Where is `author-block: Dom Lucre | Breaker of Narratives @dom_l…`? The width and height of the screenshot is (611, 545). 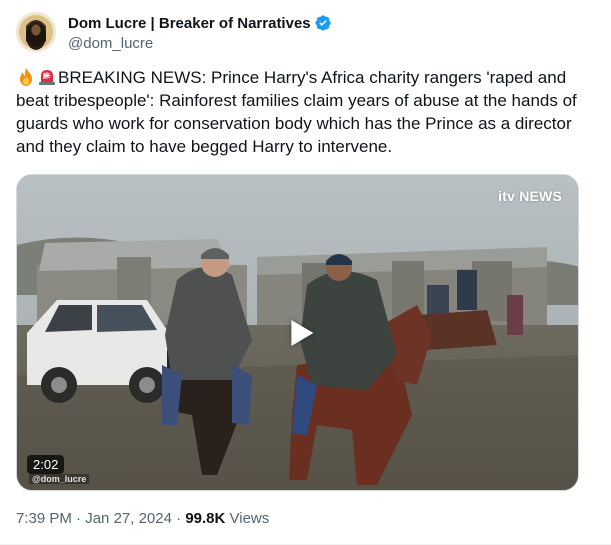 author-block: Dom Lucre | Breaker of Narratives @dom_l… is located at coordinates (200, 32).